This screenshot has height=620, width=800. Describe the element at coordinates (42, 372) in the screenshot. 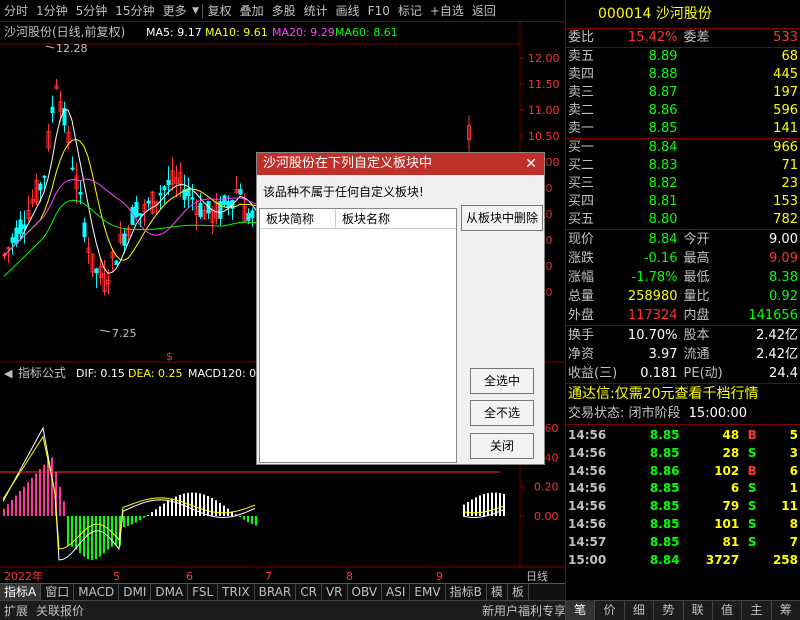

I see `indicator-formula-label: 指标公式` at that location.